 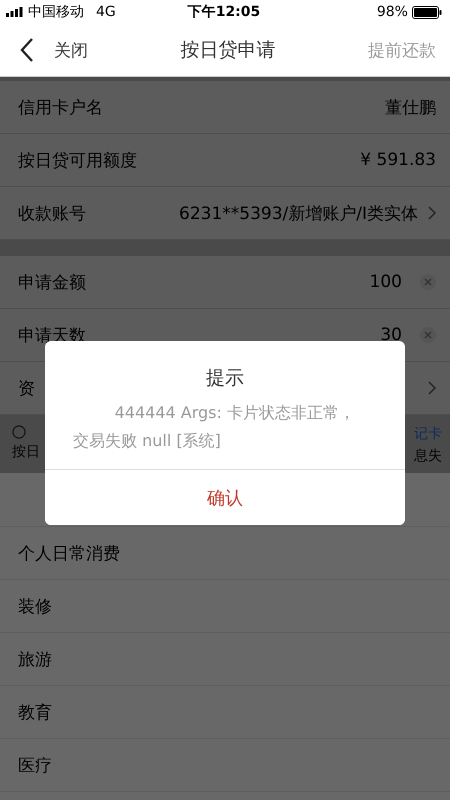 I want to click on signal-icon, so click(x=15, y=12).